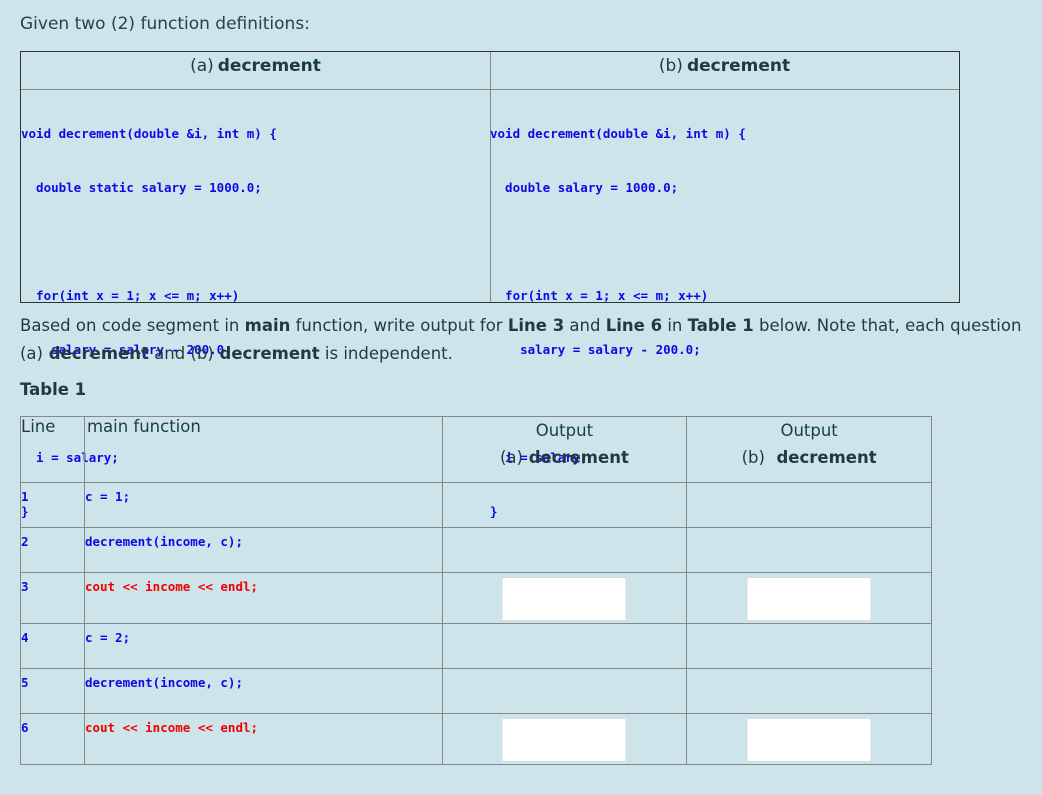  Describe the element at coordinates (52, 646) in the screenshot. I see `line-number: 4` at that location.